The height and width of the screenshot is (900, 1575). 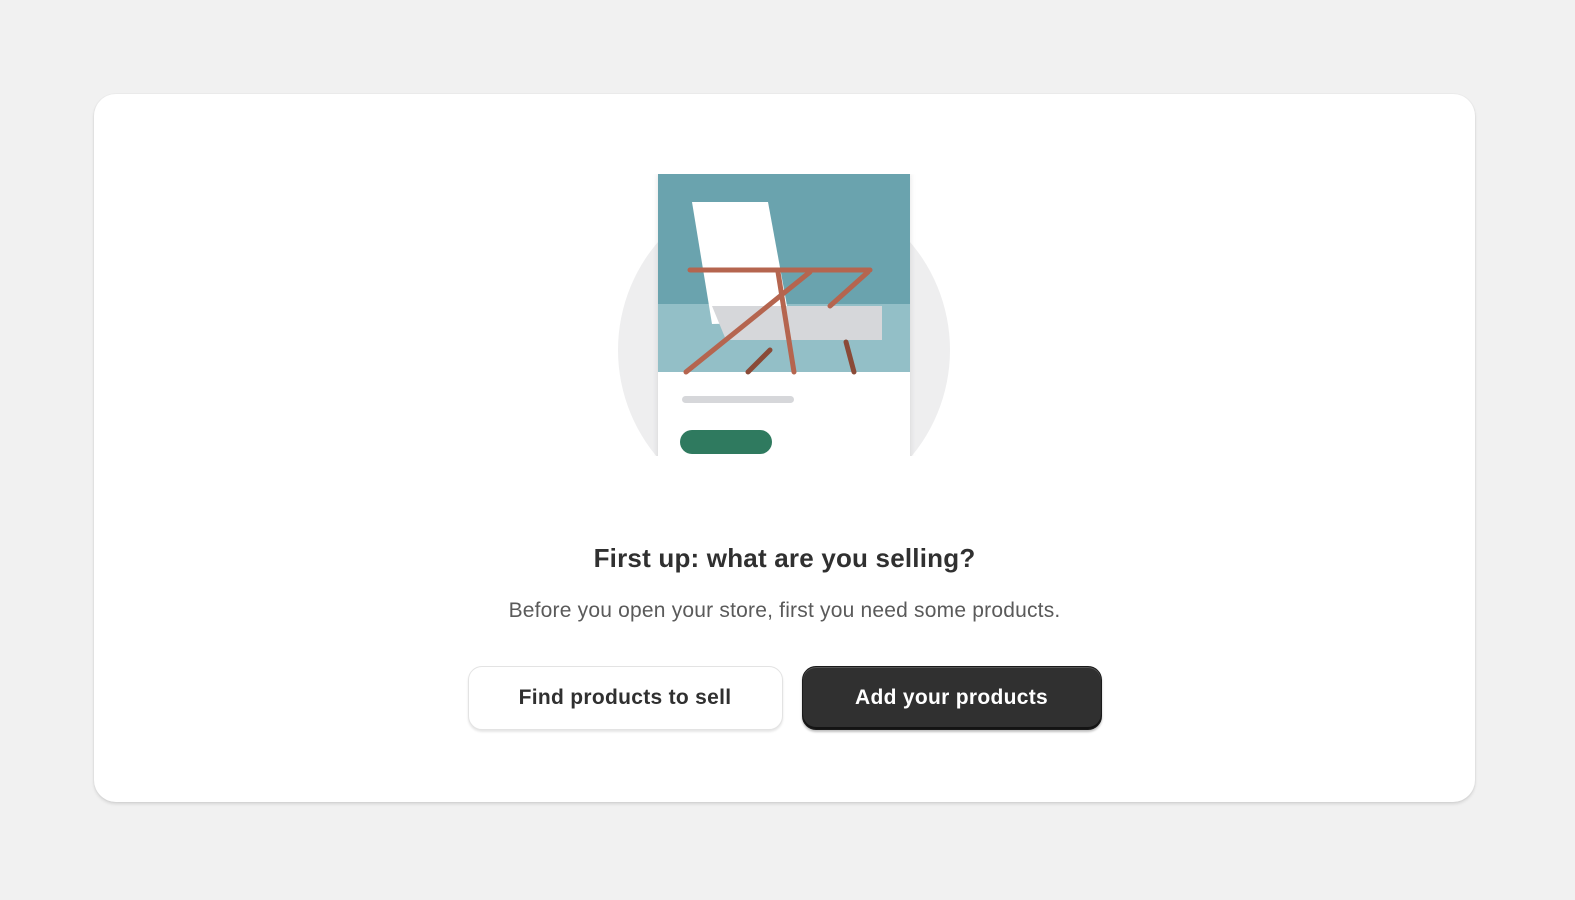 I want to click on product-chair-illustration, so click(x=784, y=319).